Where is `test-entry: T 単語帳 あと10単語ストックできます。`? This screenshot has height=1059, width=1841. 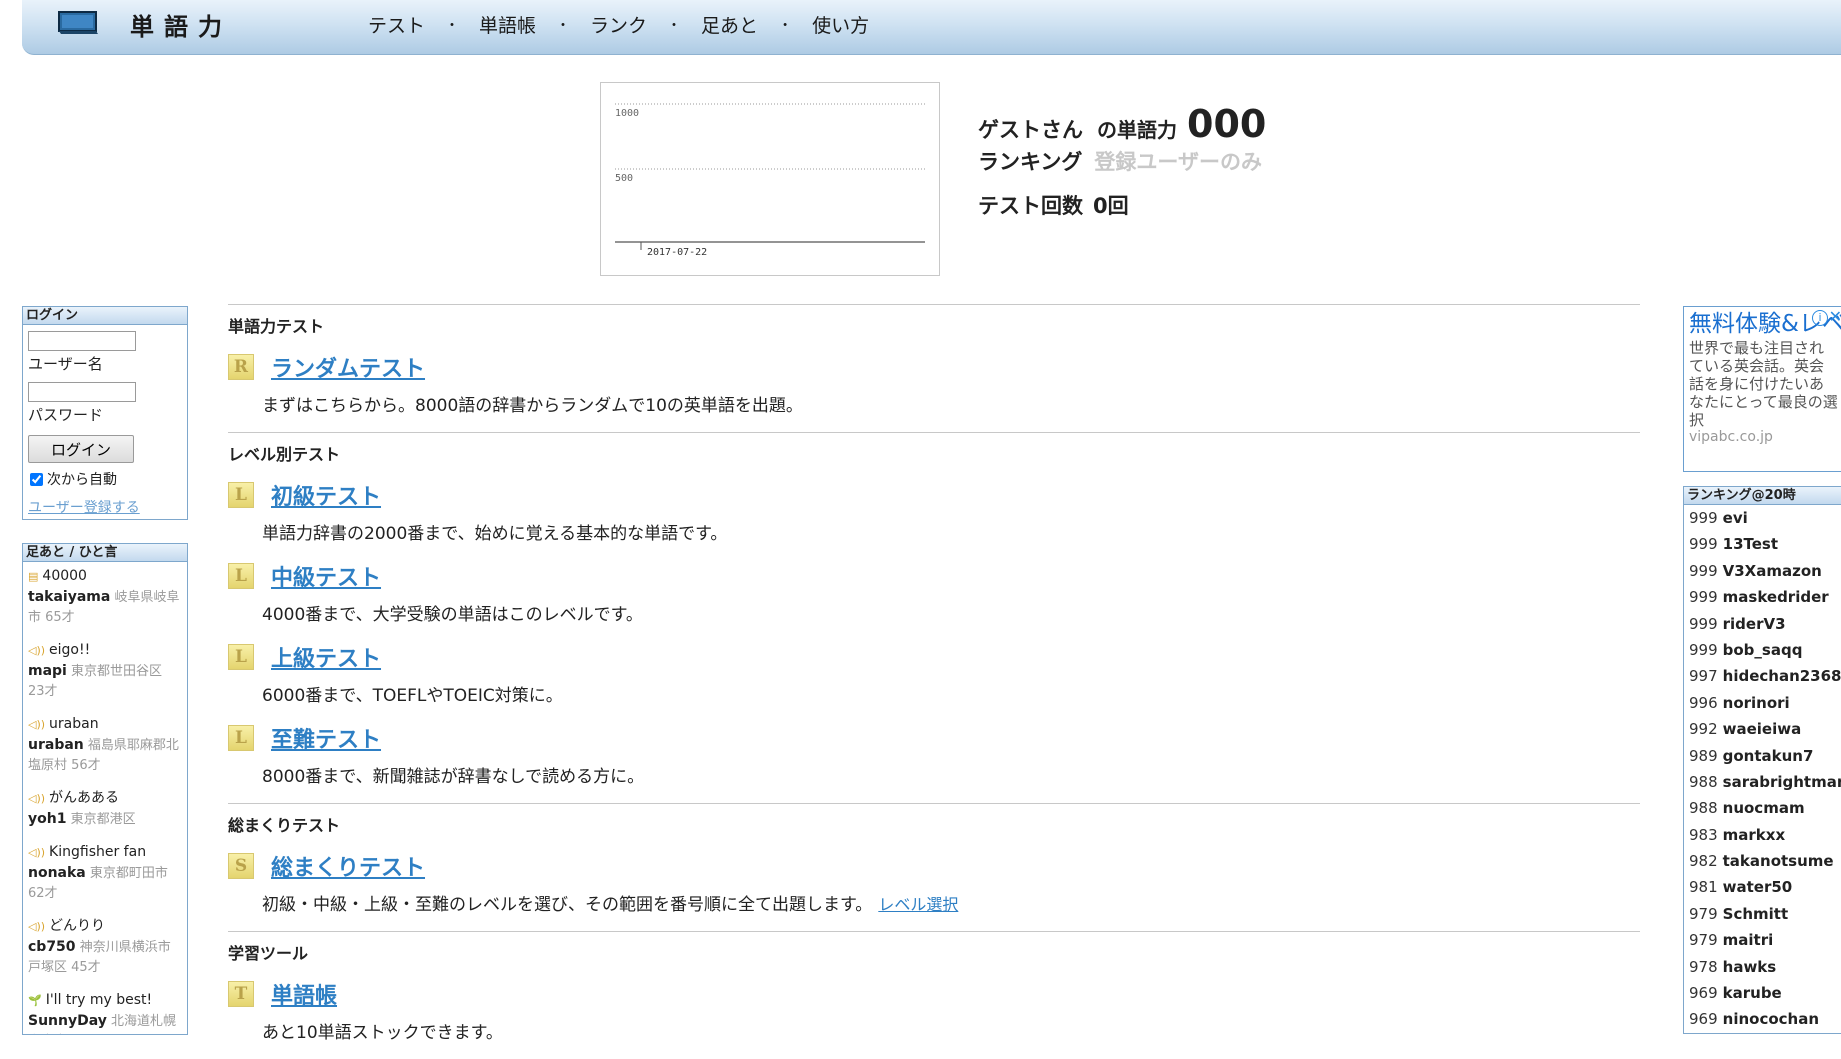 test-entry: T 単語帳 あと10単語ストックできます。 is located at coordinates (934, 1010).